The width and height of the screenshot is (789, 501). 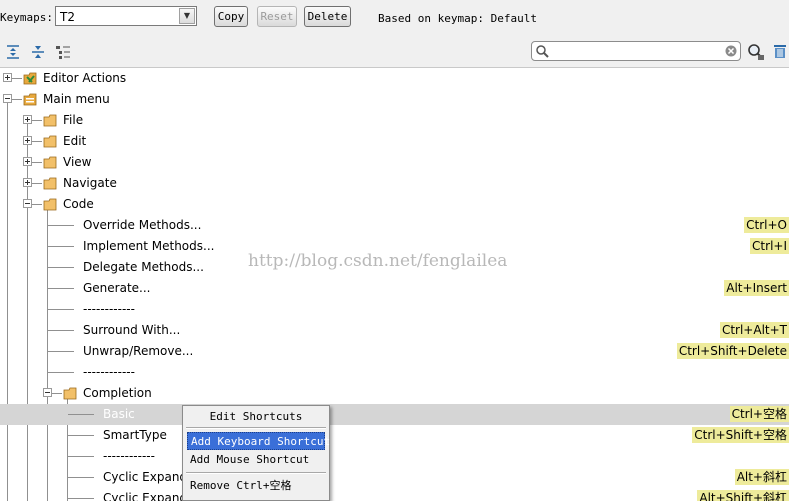 I want to click on based-on-keymap-text: Based on keymap: Default, so click(x=457, y=18).